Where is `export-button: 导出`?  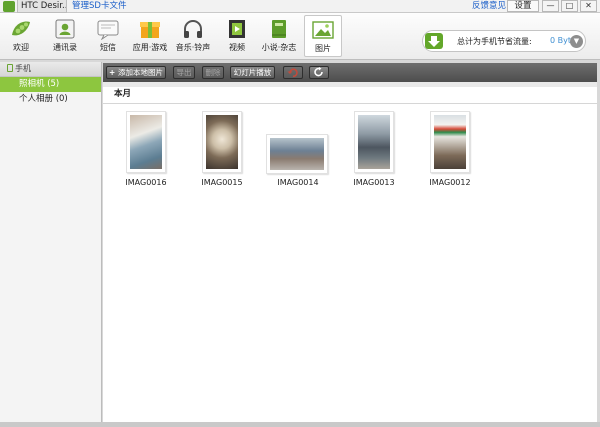 export-button: 导出 is located at coordinates (184, 72).